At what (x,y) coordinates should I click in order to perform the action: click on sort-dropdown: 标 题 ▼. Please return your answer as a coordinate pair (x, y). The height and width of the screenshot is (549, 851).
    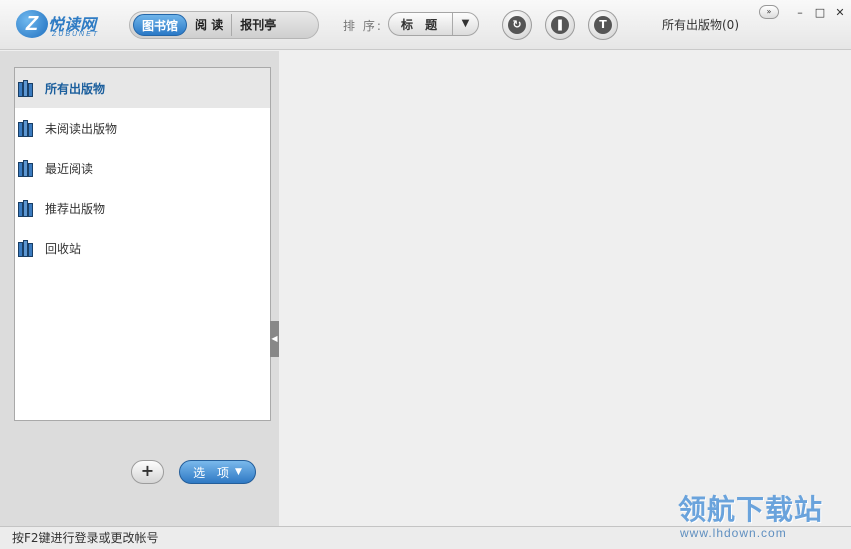
    Looking at the image, I should click on (433, 24).